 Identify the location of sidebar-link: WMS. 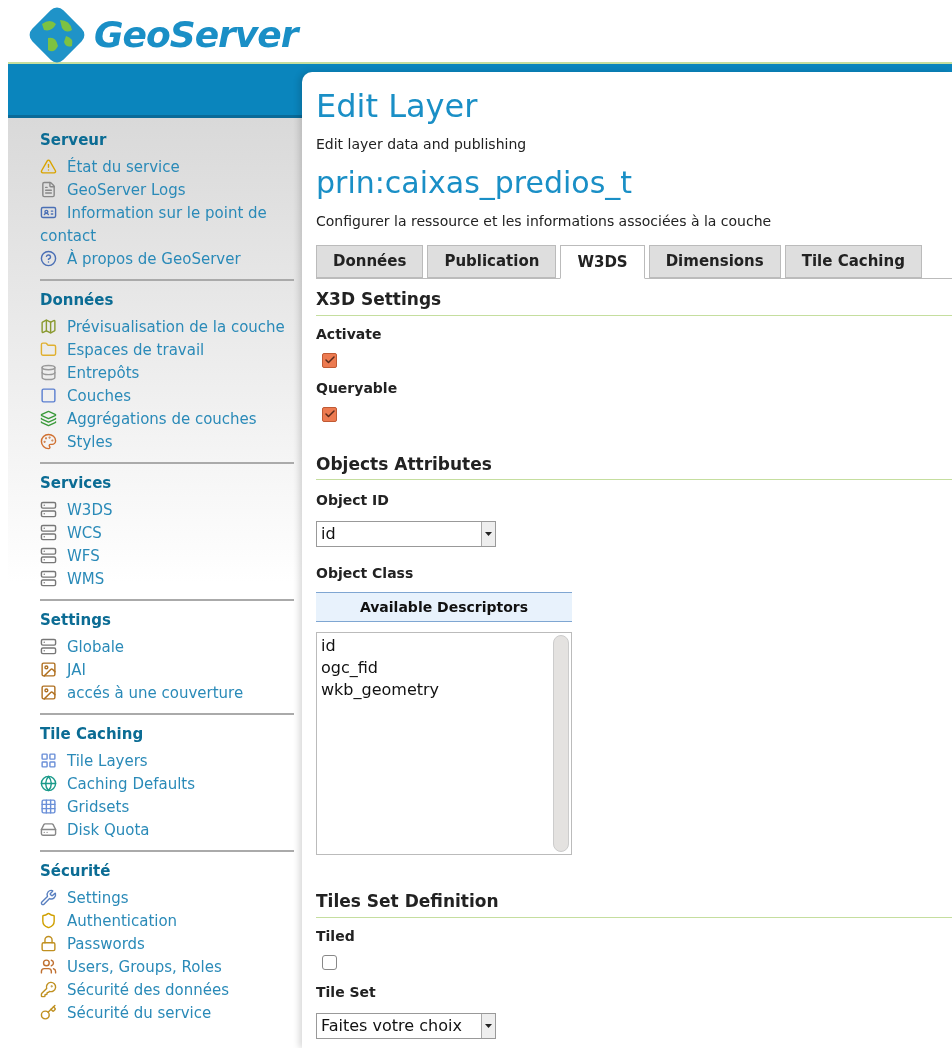
(167, 579).